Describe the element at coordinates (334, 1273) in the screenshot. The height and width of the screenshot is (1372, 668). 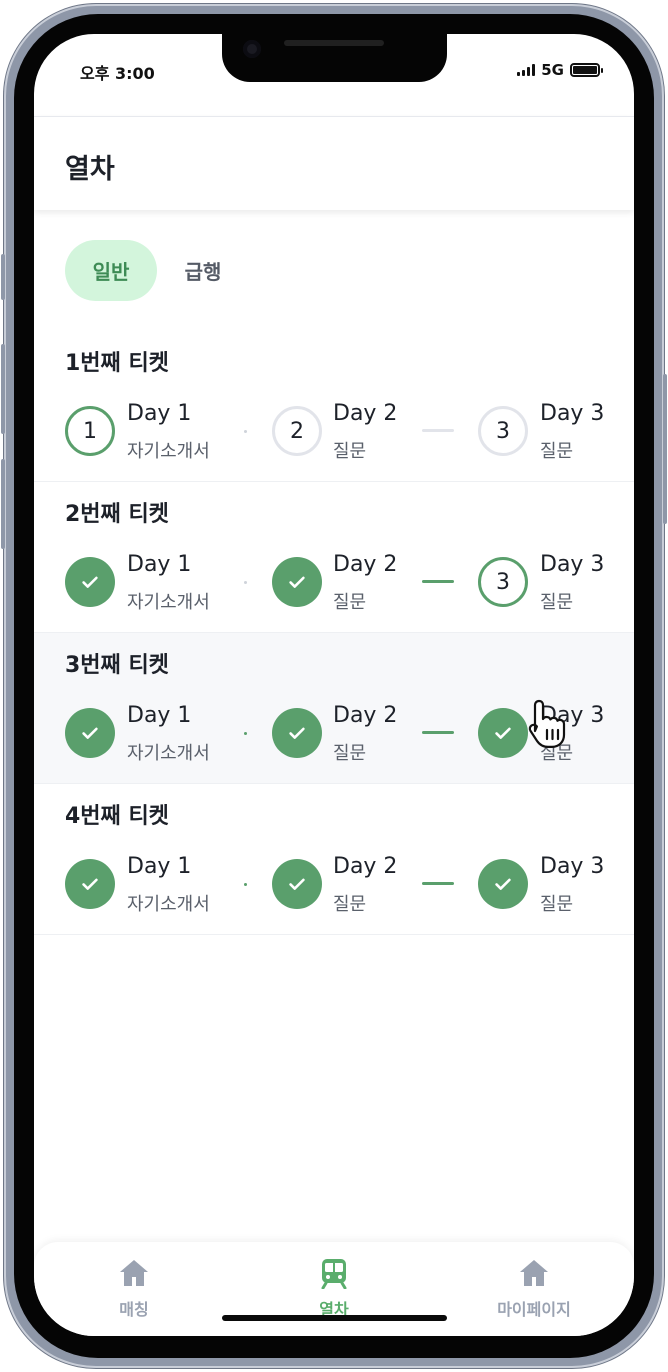
I see `train-icon` at that location.